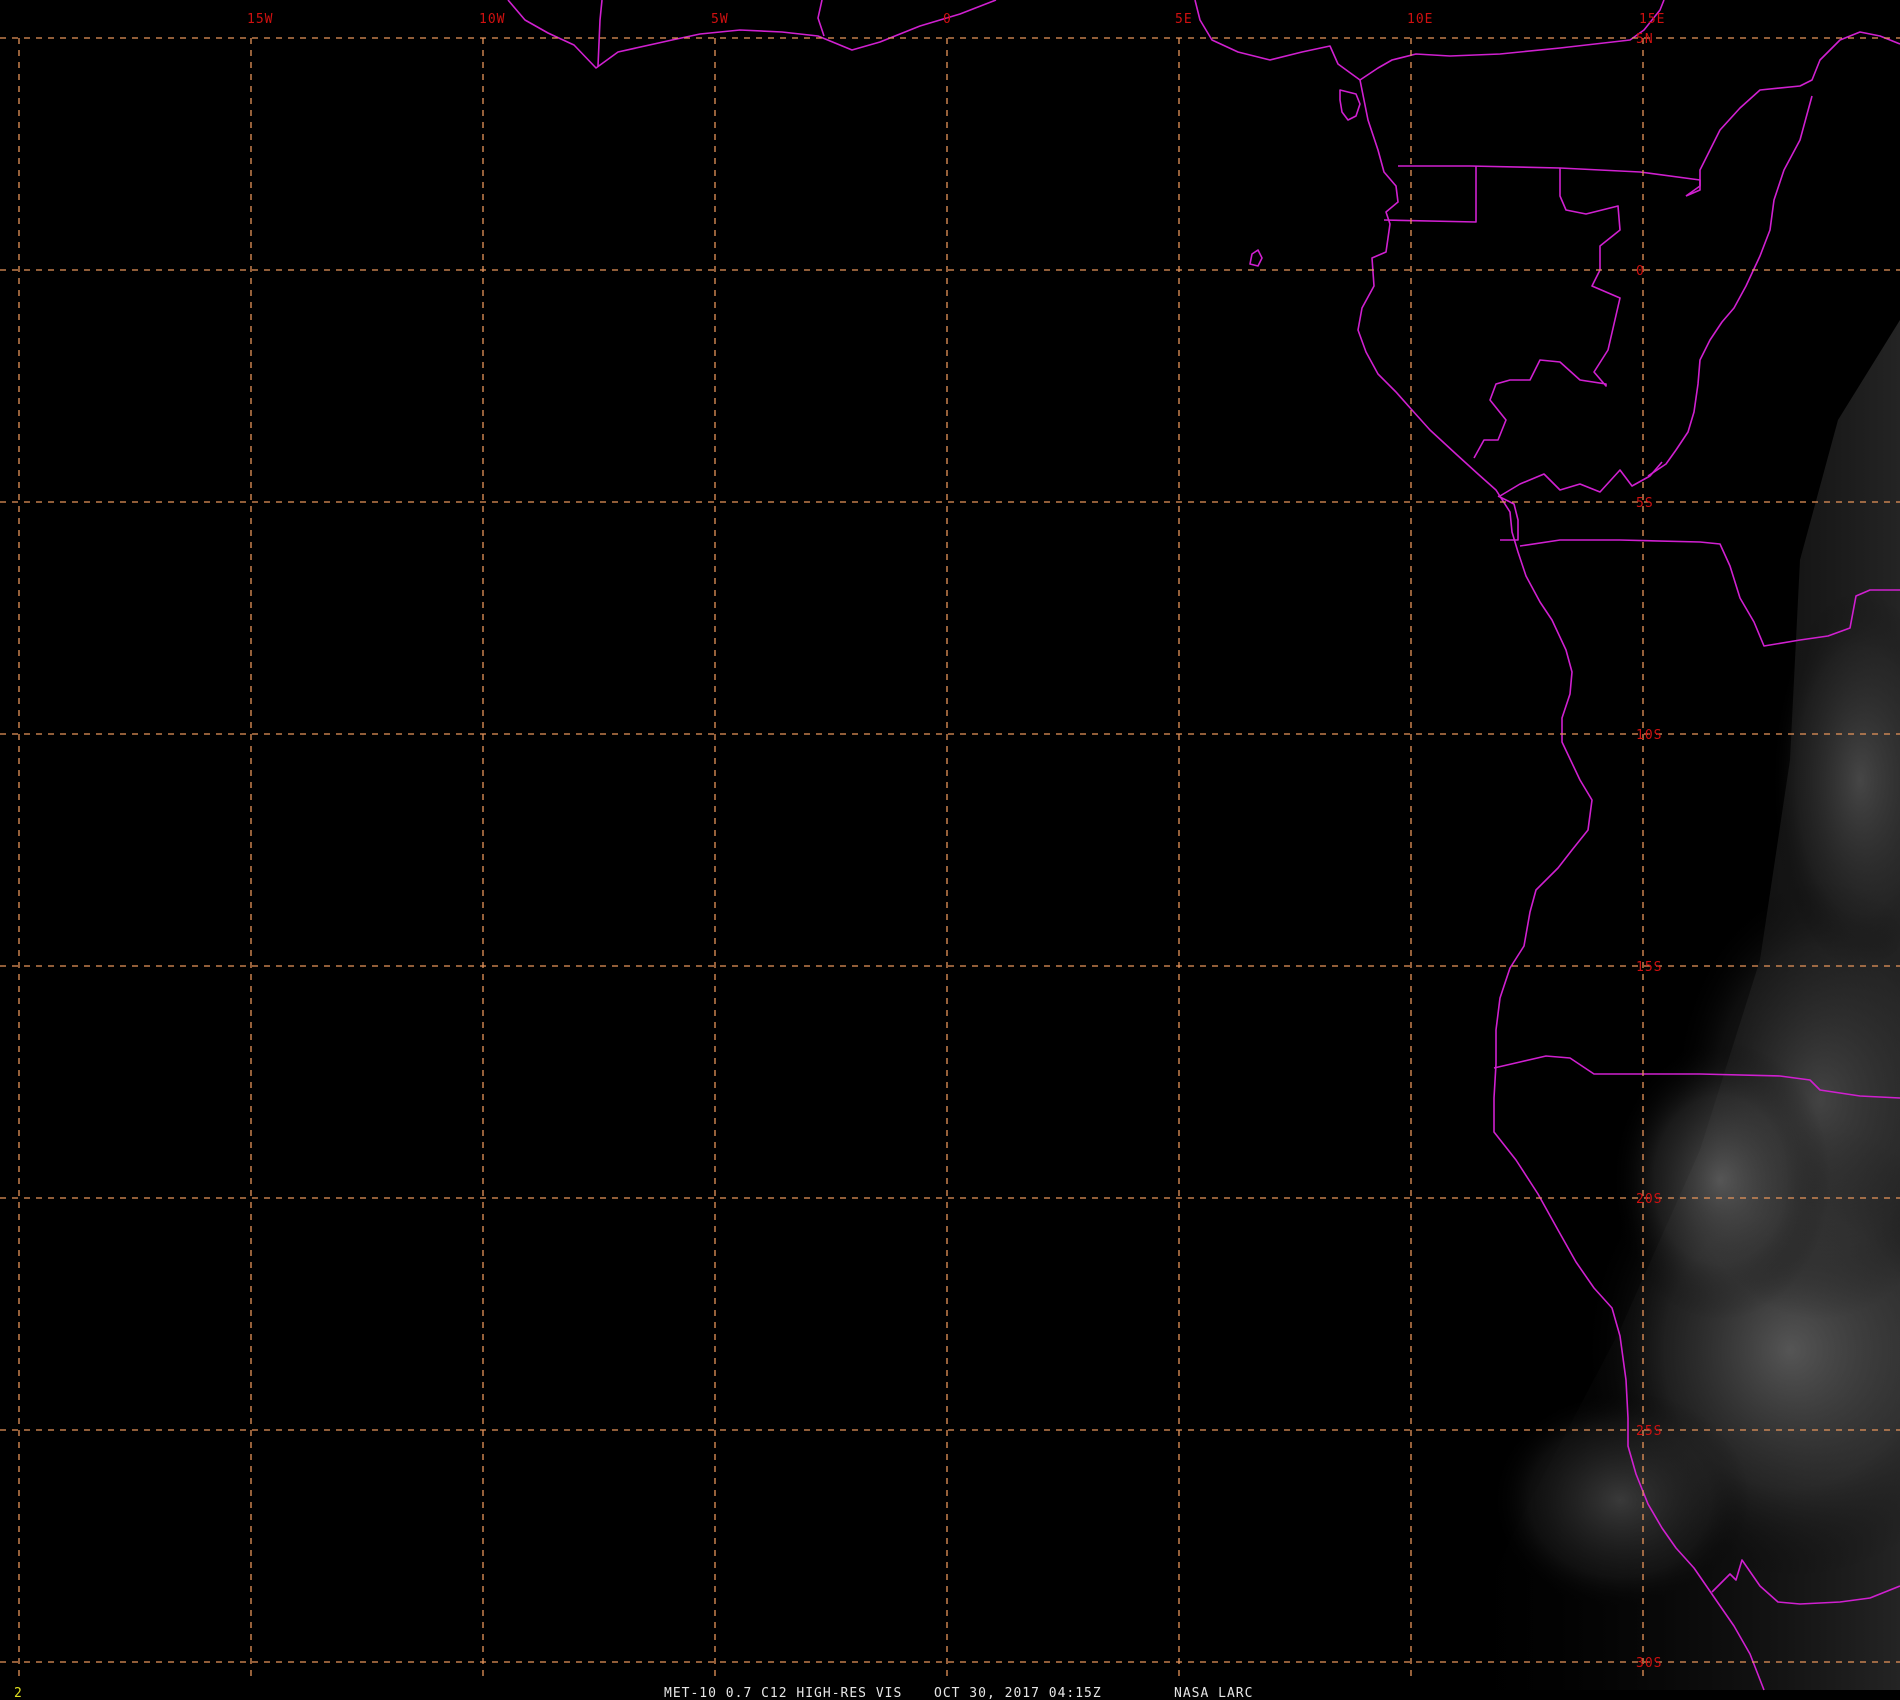 Image resolution: width=1900 pixels, height=1700 pixels. I want to click on latitude-label: 15S, so click(1649, 967).